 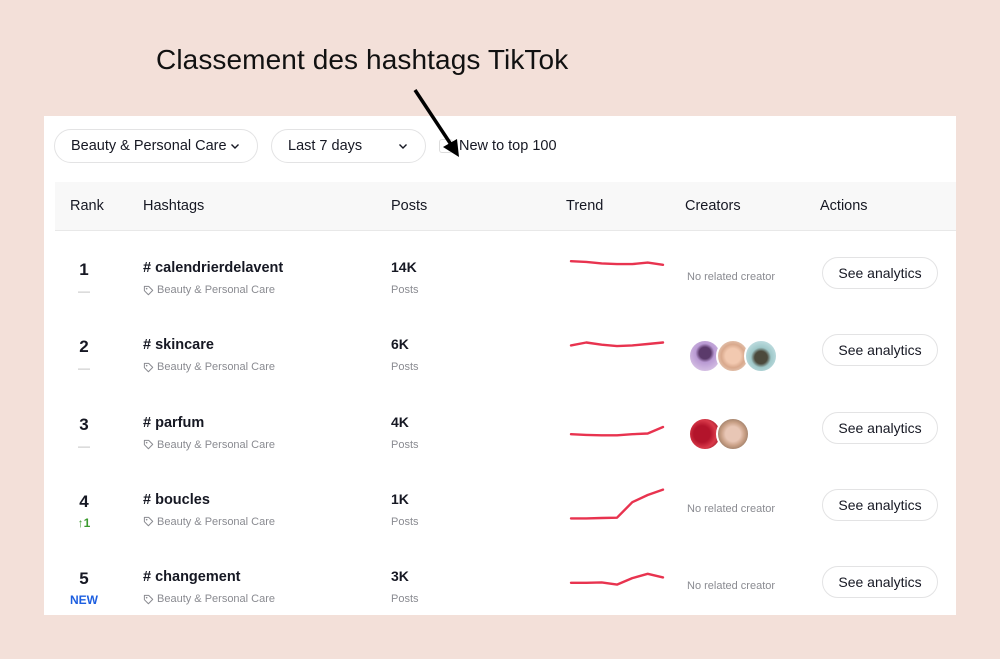 What do you see at coordinates (585, 206) in the screenshot?
I see `header-trend: Trend` at bounding box center [585, 206].